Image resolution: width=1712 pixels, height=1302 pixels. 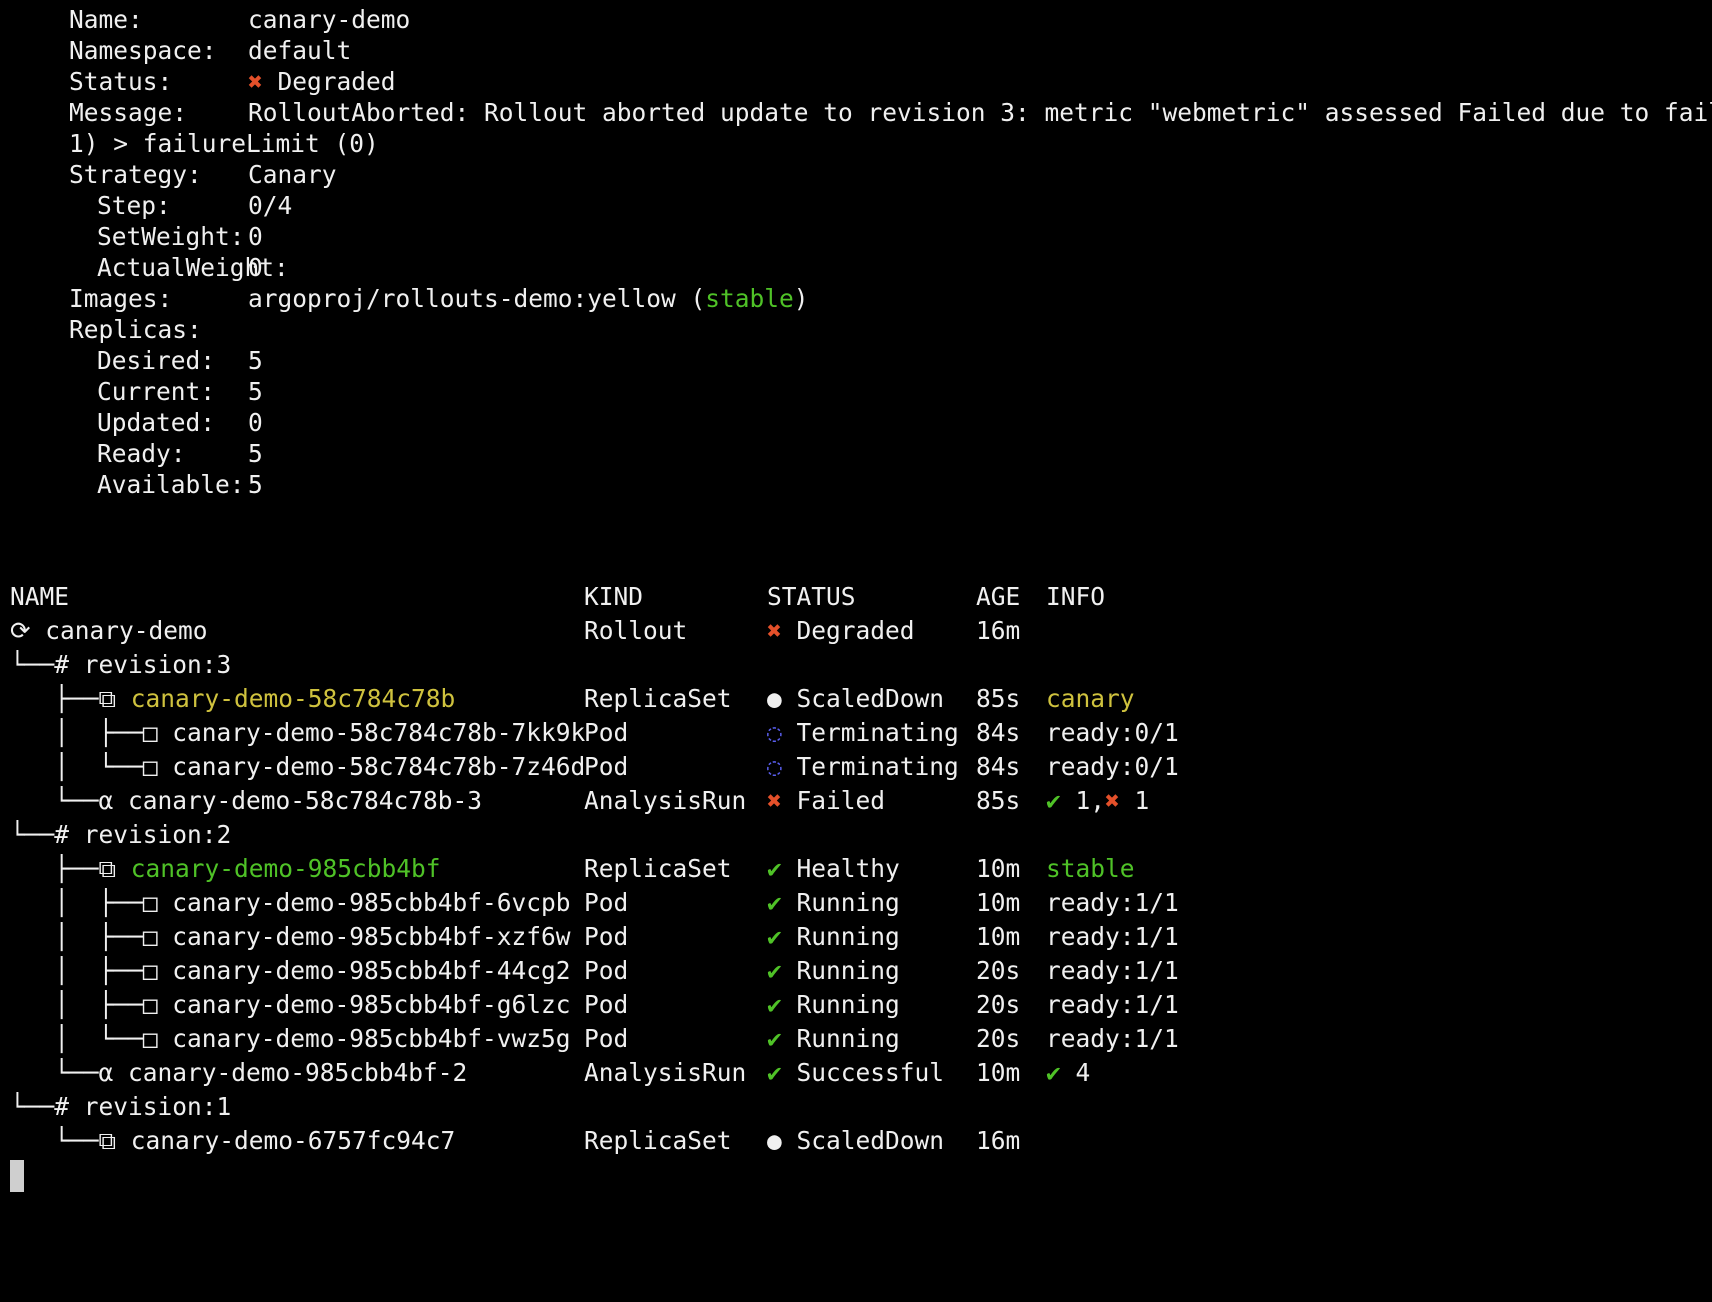 I want to click on row-status: ● ScaledDown, so click(x=855, y=1141).